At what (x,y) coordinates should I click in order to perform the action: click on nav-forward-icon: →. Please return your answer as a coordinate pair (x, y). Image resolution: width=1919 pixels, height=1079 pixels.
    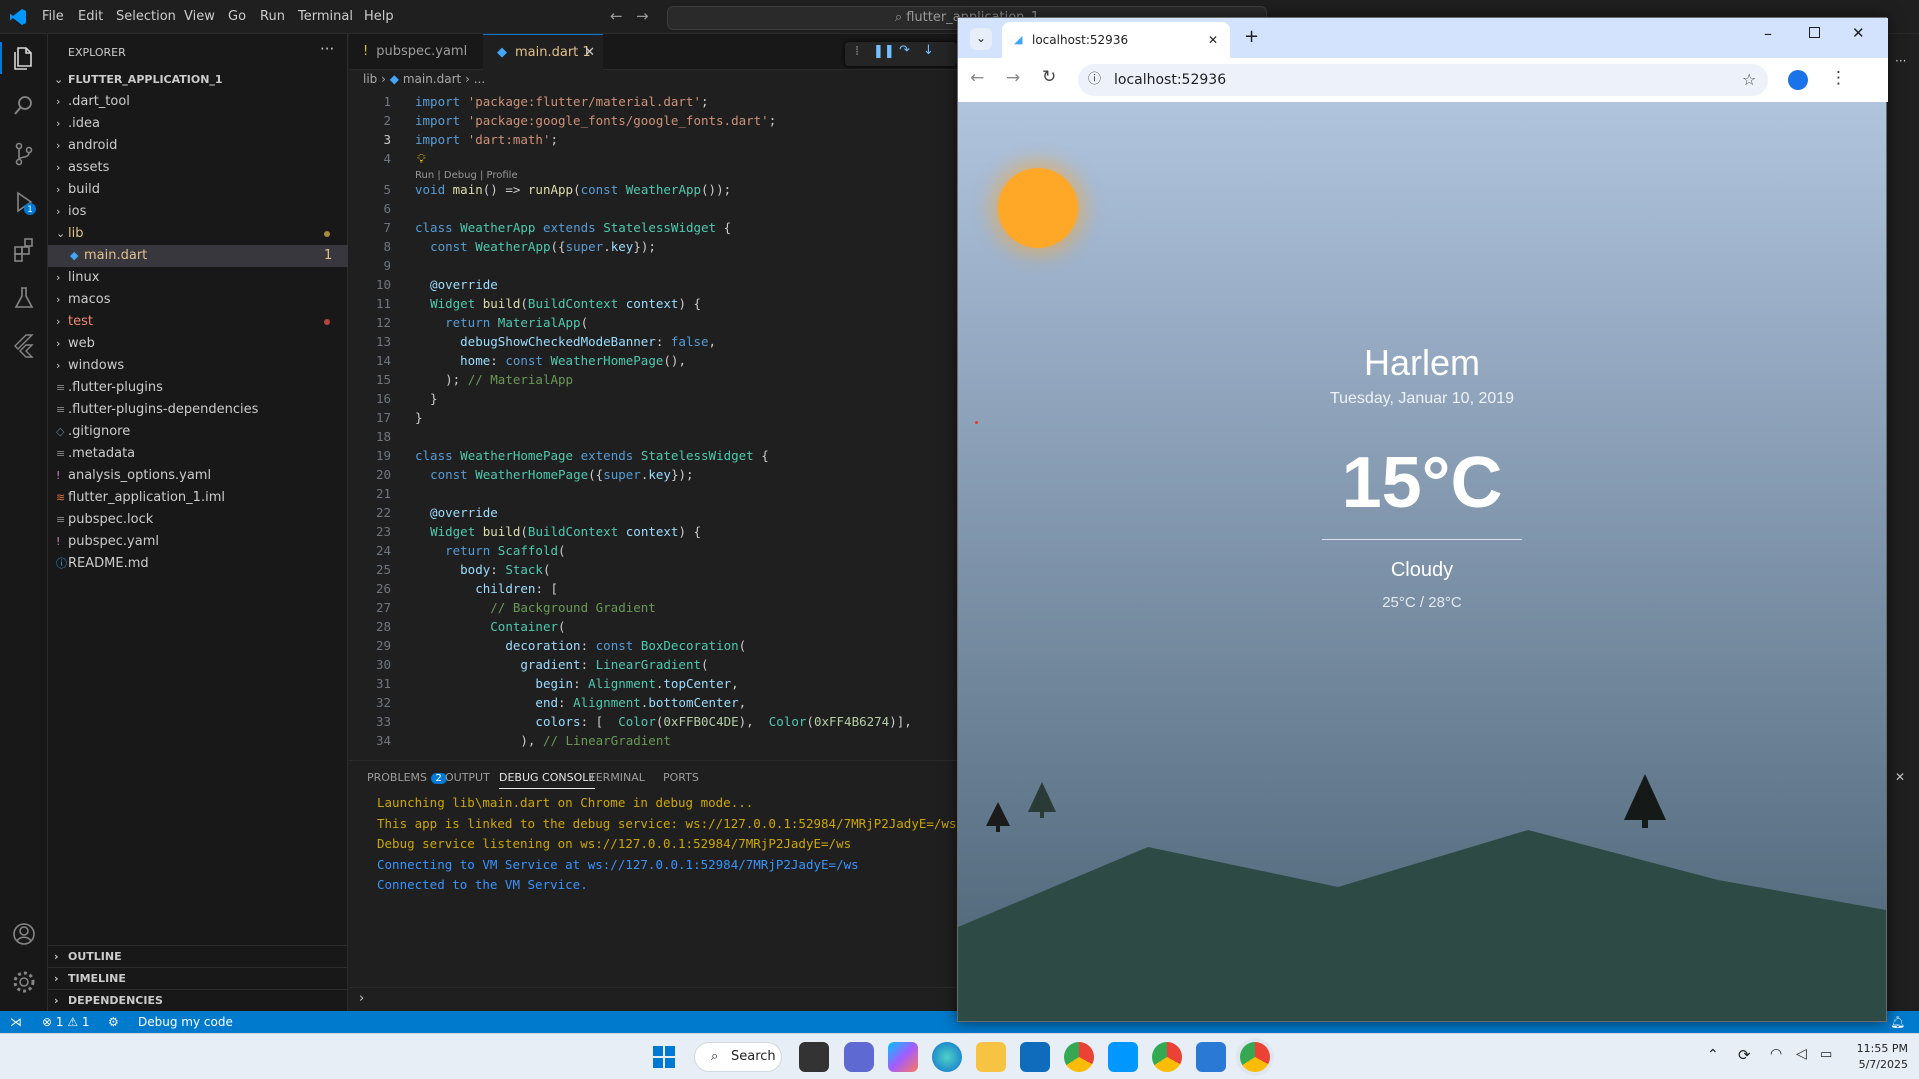
    Looking at the image, I should click on (642, 16).